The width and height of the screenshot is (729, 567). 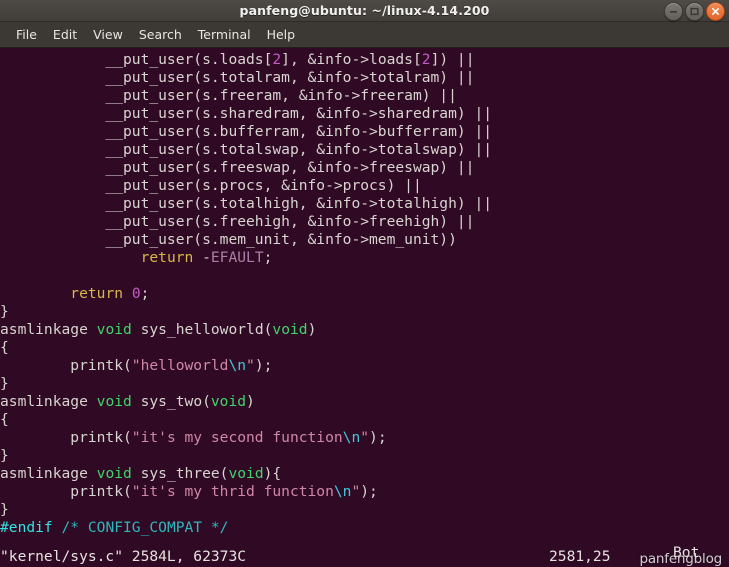 What do you see at coordinates (123, 556) in the screenshot?
I see `status-file-info: "kernel/sys.c" 2584L, 62373C` at bounding box center [123, 556].